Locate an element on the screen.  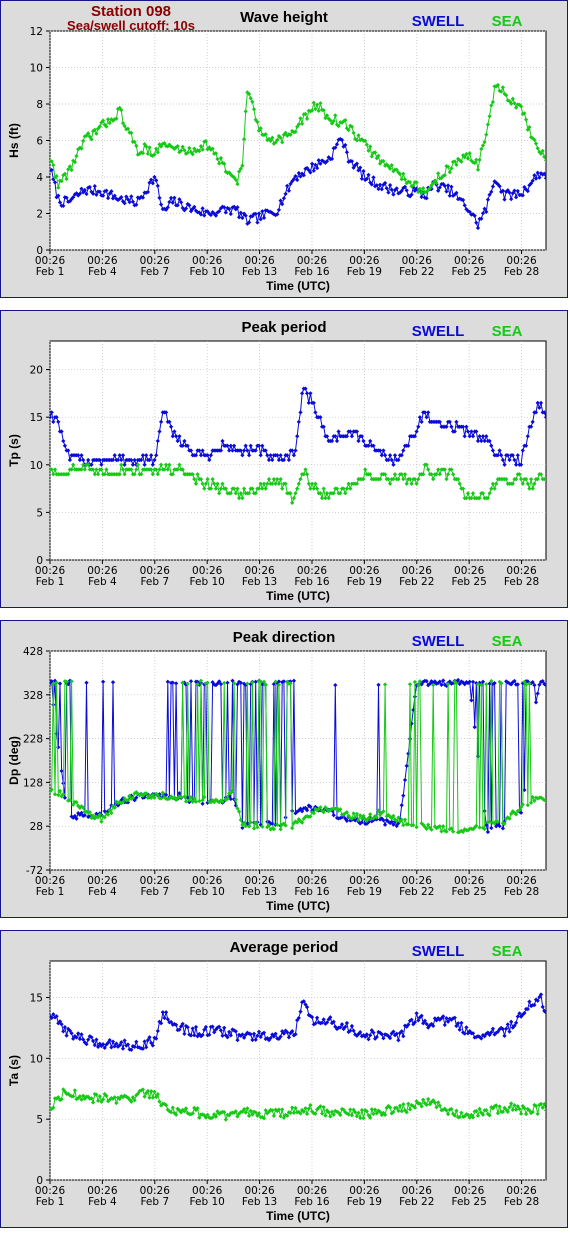
y-tick-label: 428 is located at coordinates (33, 652).